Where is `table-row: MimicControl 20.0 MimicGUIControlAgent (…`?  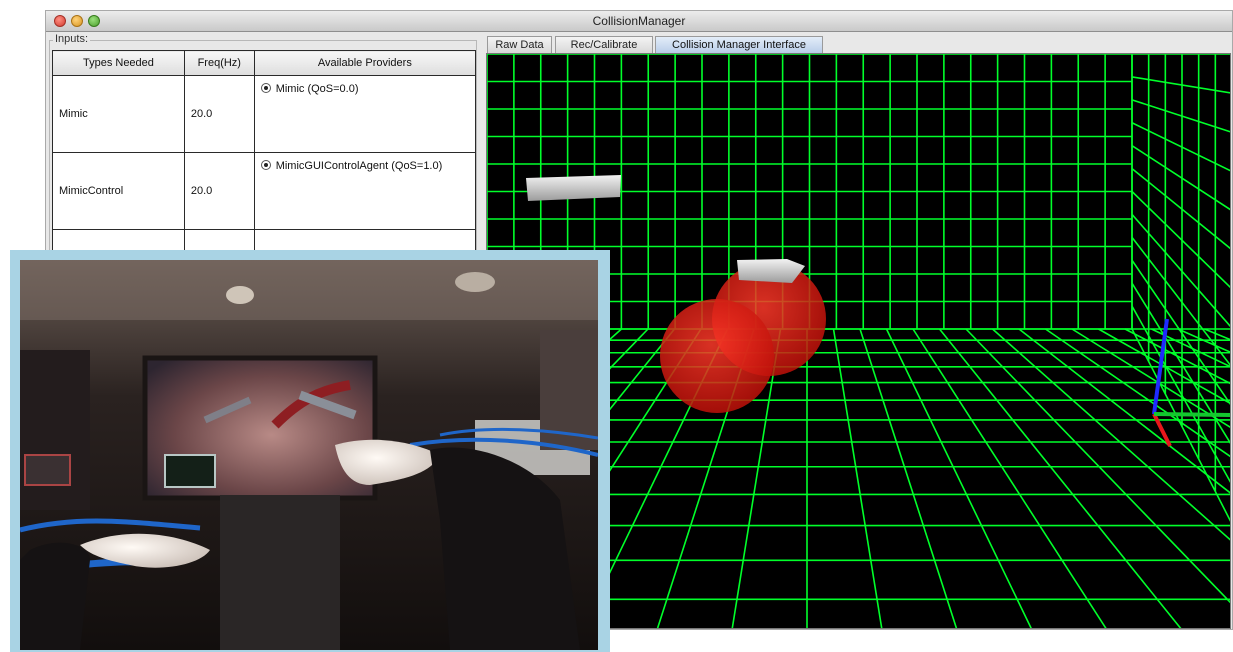
table-row: MimicControl 20.0 MimicGUIControlAgent (… is located at coordinates (264, 191).